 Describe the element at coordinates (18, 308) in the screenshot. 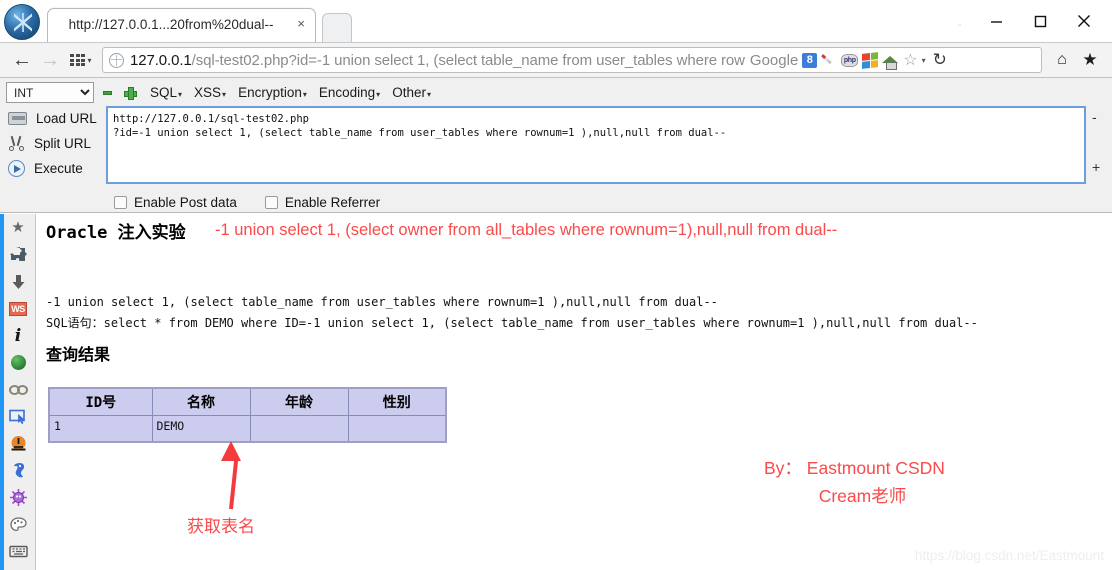

I see `ws-badge-icon: WS` at that location.